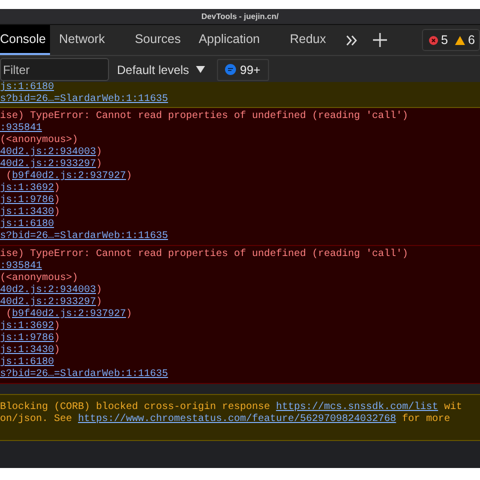  I want to click on message-text: for more, so click(425, 419).